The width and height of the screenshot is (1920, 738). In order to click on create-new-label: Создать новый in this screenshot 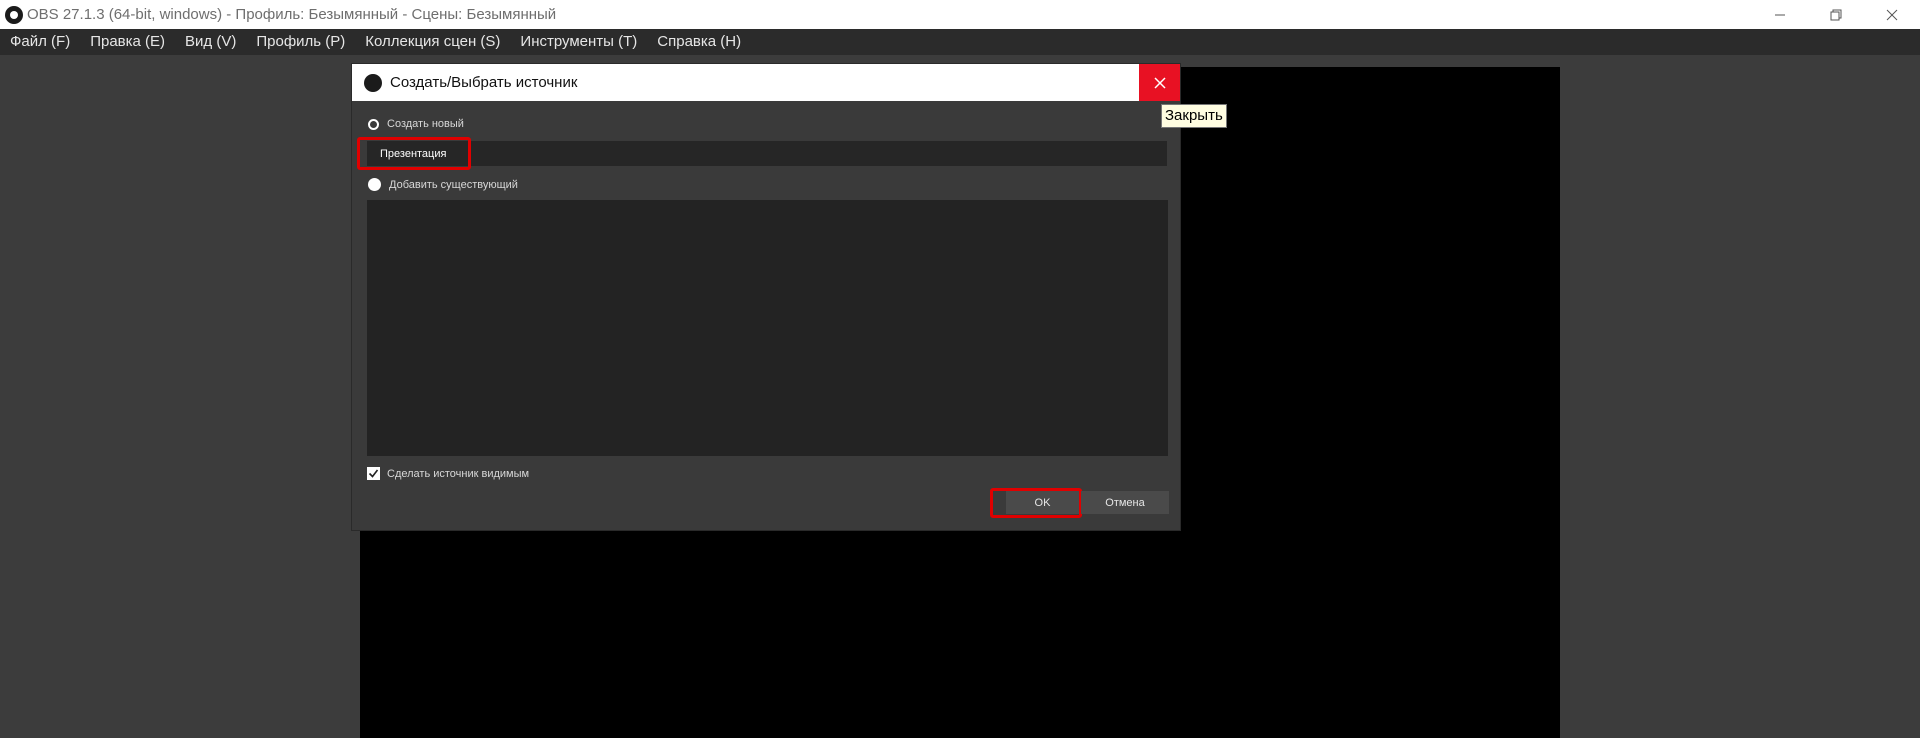, I will do `click(425, 124)`.